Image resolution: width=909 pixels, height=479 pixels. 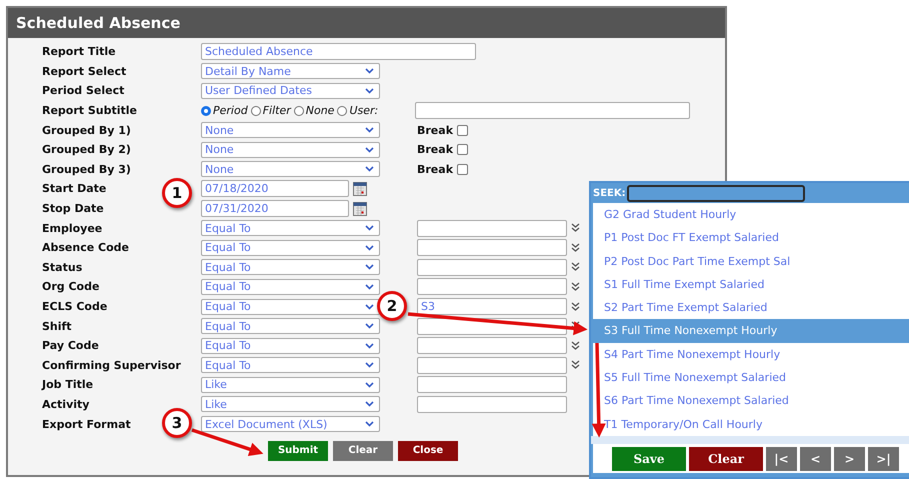 I want to click on list-item: S1 Full Time Exempt Salaried, so click(x=751, y=284).